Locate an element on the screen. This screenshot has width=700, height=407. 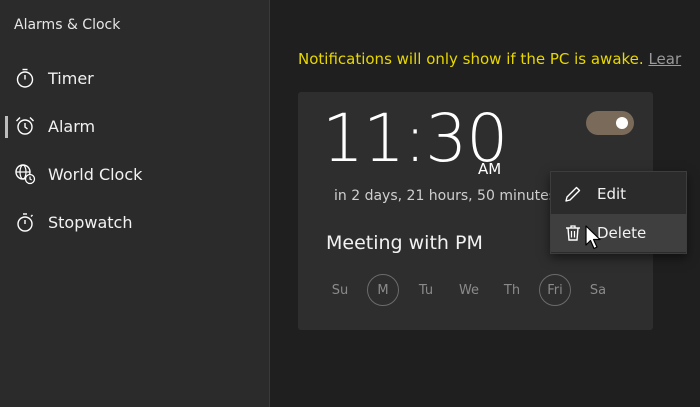
learn-more-link: Lear is located at coordinates (664, 59).